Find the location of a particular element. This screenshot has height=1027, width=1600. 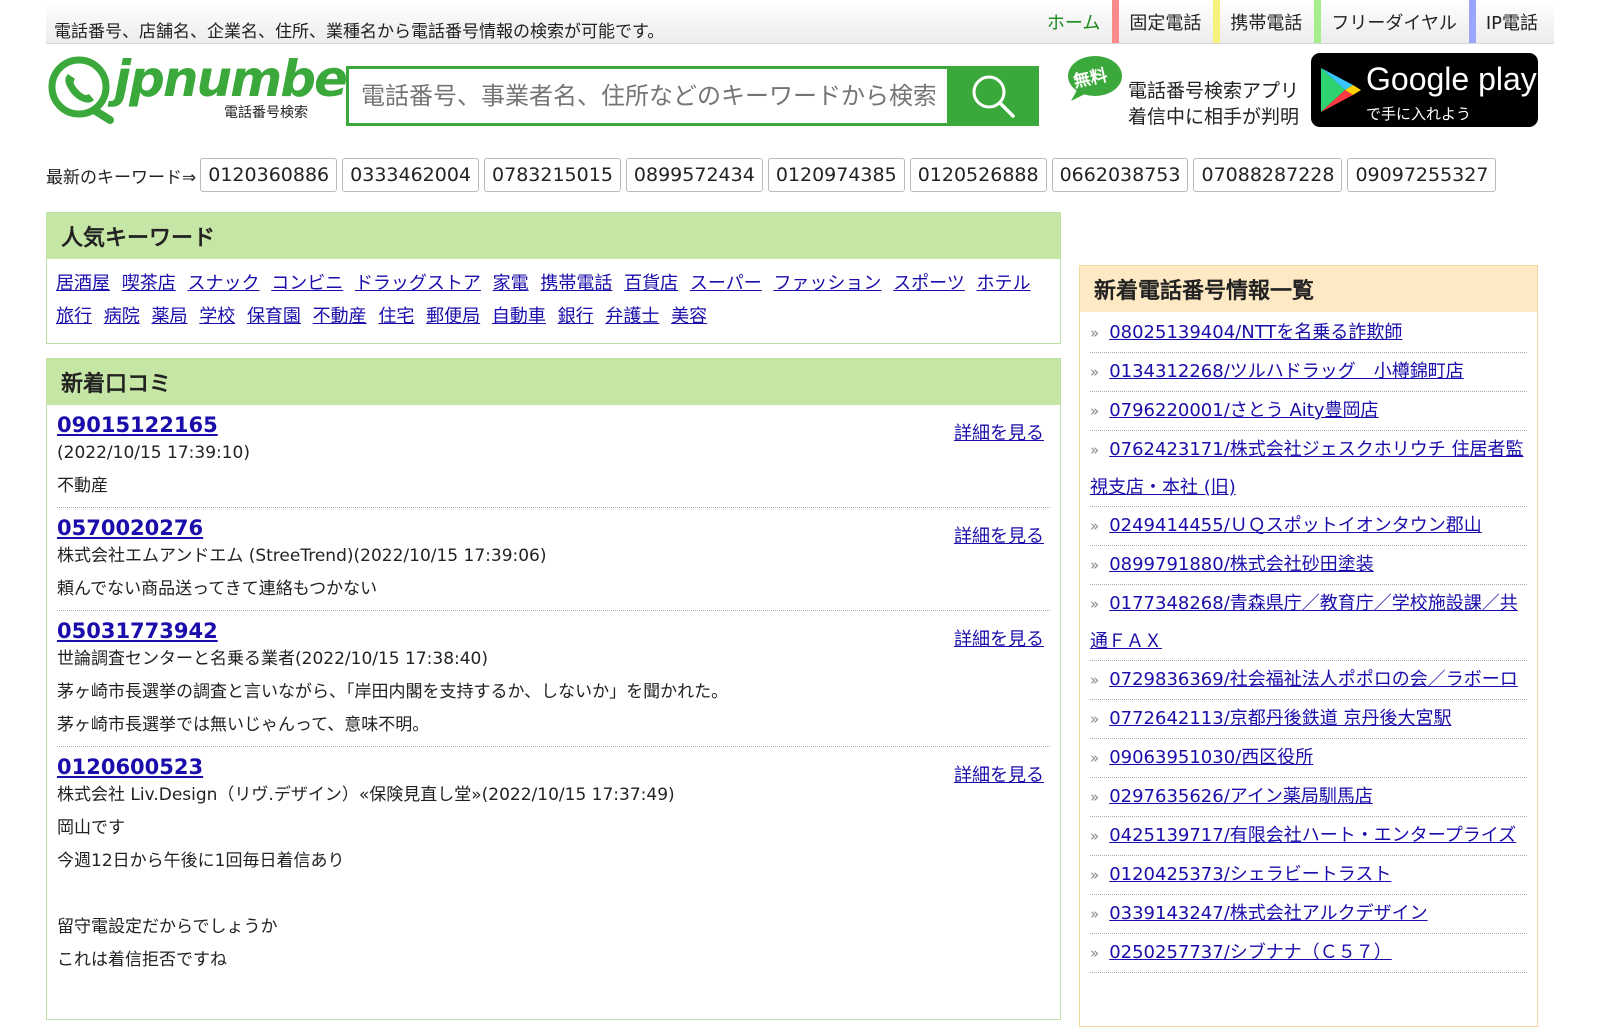

popular-keyword-link: 住宅 is located at coordinates (396, 316).